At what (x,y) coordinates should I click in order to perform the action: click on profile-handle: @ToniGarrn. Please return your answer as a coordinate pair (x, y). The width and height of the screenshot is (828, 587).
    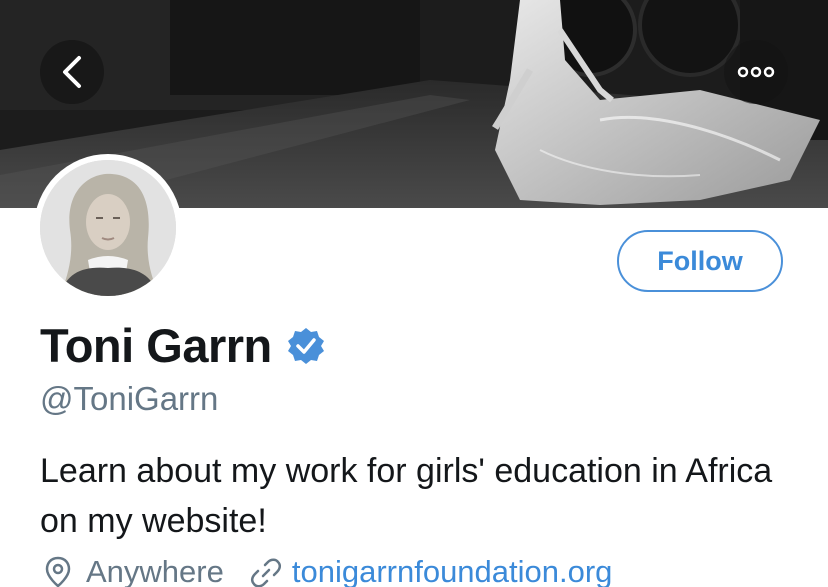
    Looking at the image, I should click on (129, 398).